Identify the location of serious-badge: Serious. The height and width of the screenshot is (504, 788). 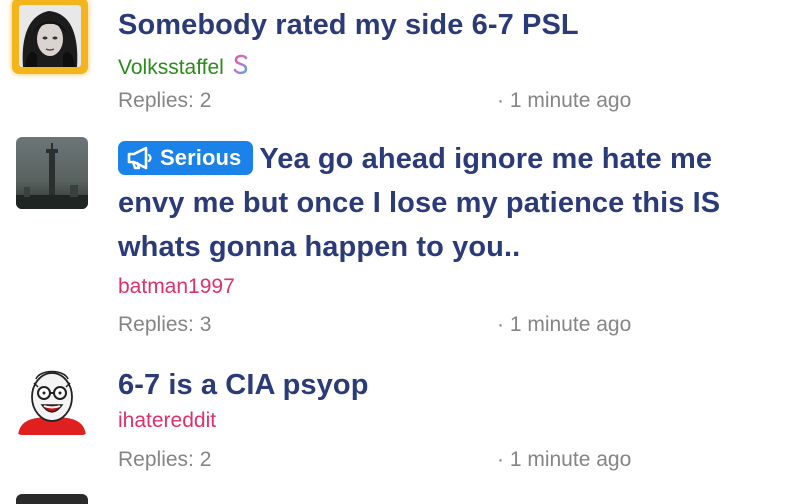
(186, 158).